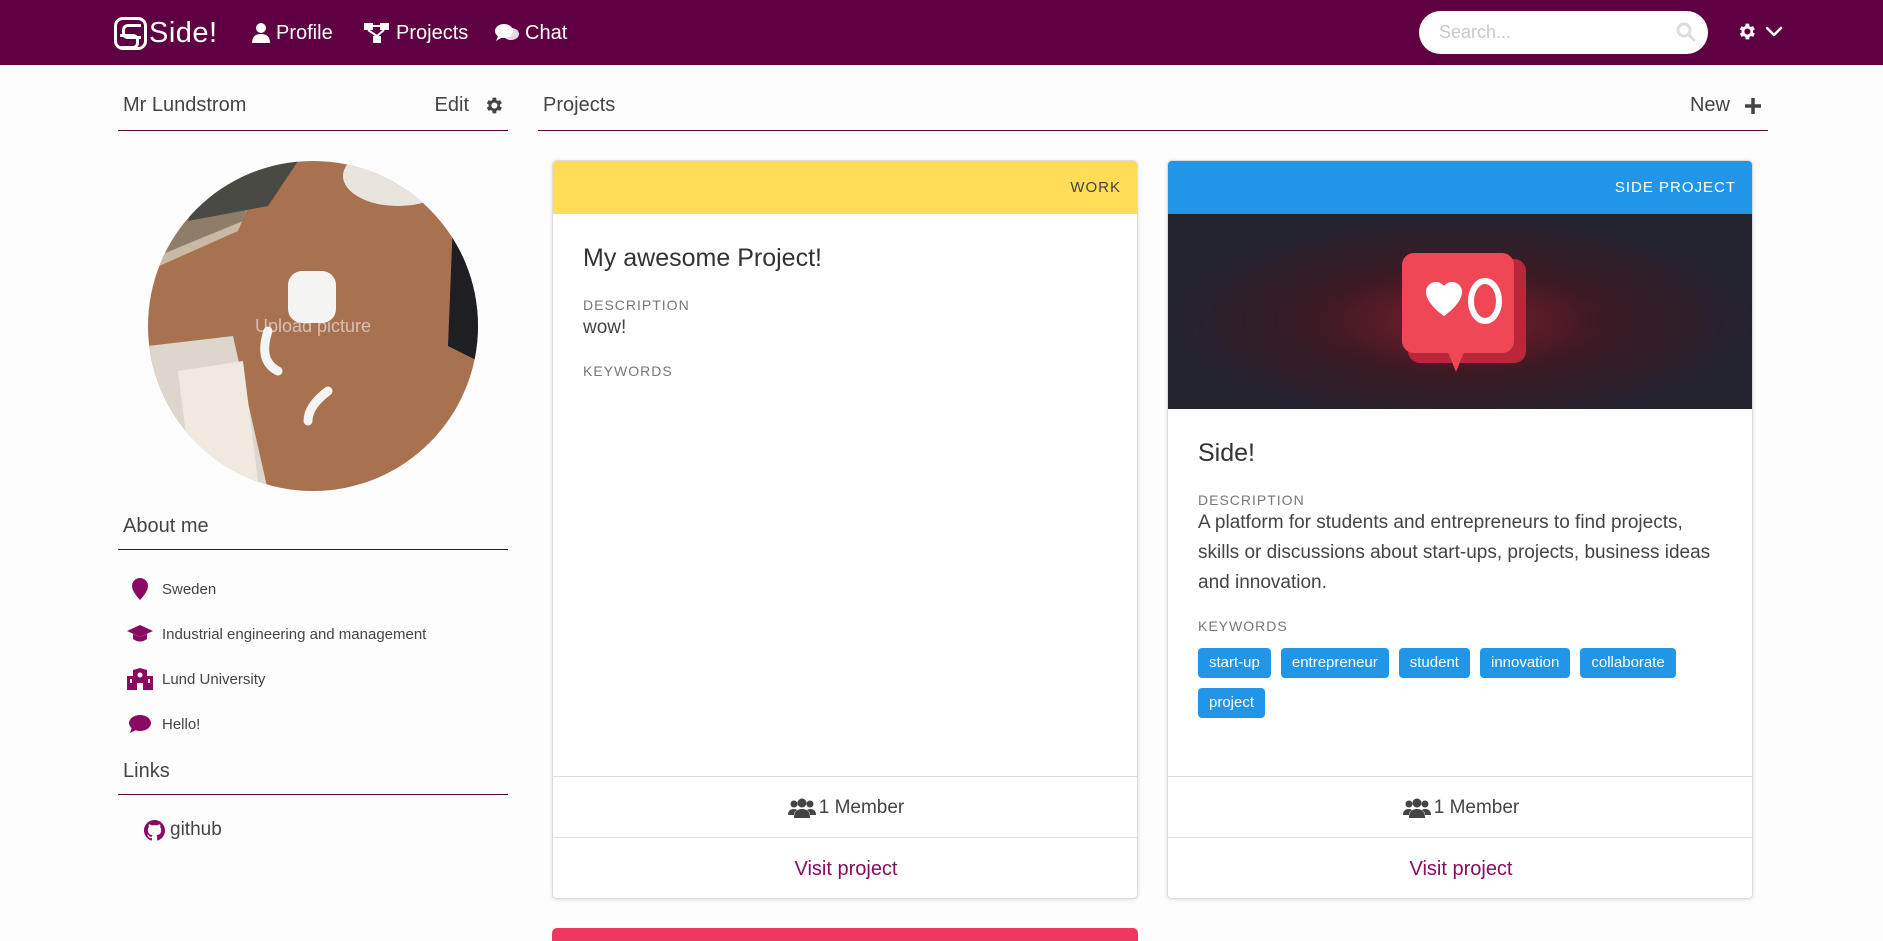 Image resolution: width=1883 pixels, height=941 pixels. I want to click on keyword-tag: innovation, so click(1525, 663).